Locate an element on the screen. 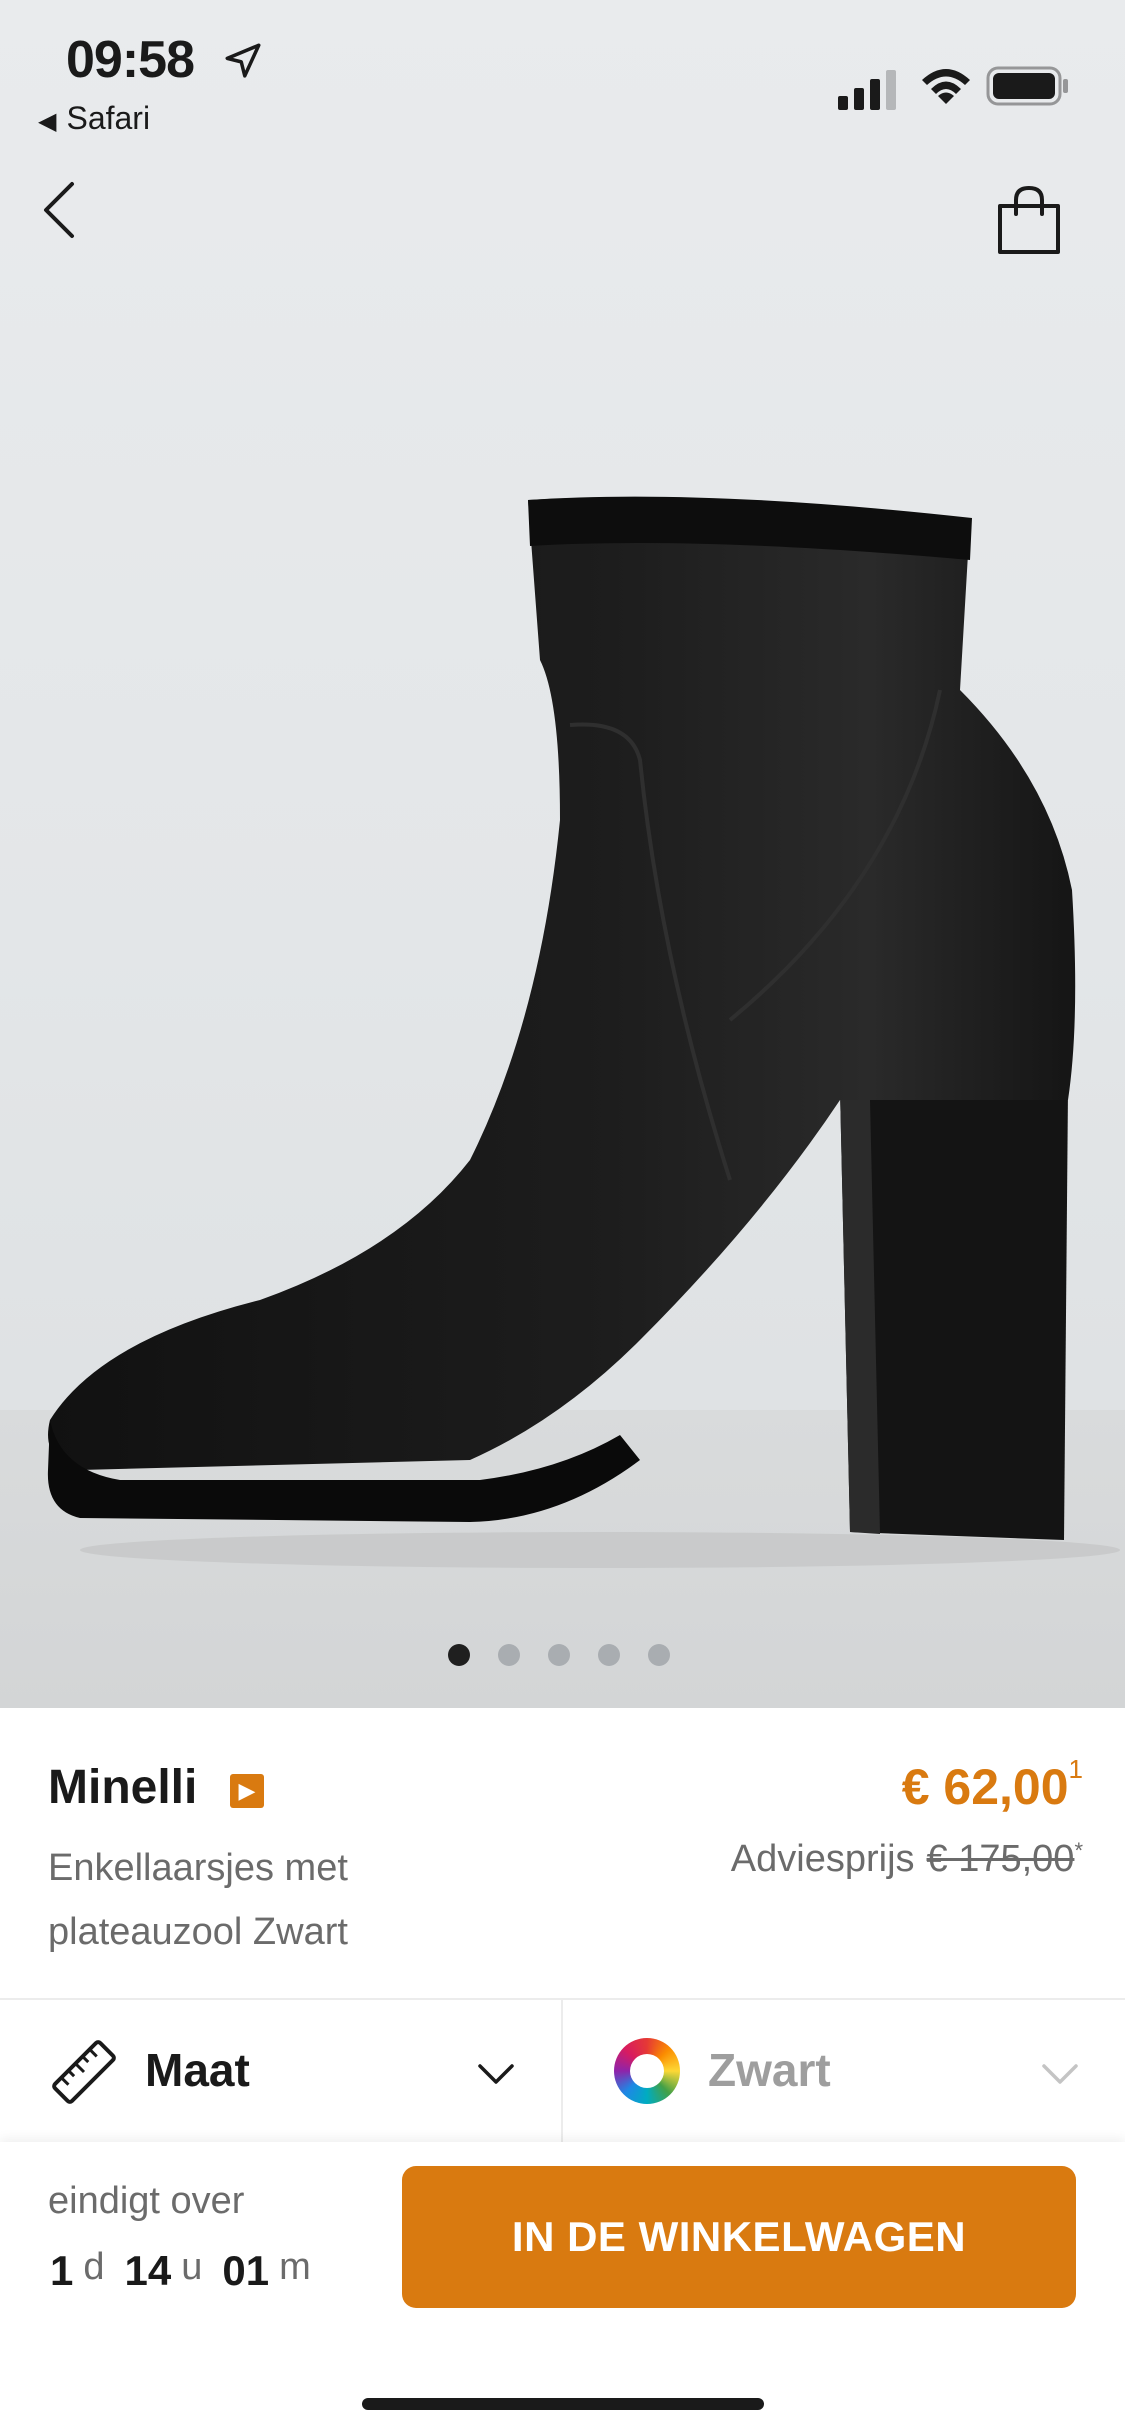 This screenshot has height=2436, width=1125. pagination-dot-active is located at coordinates (459, 1655).